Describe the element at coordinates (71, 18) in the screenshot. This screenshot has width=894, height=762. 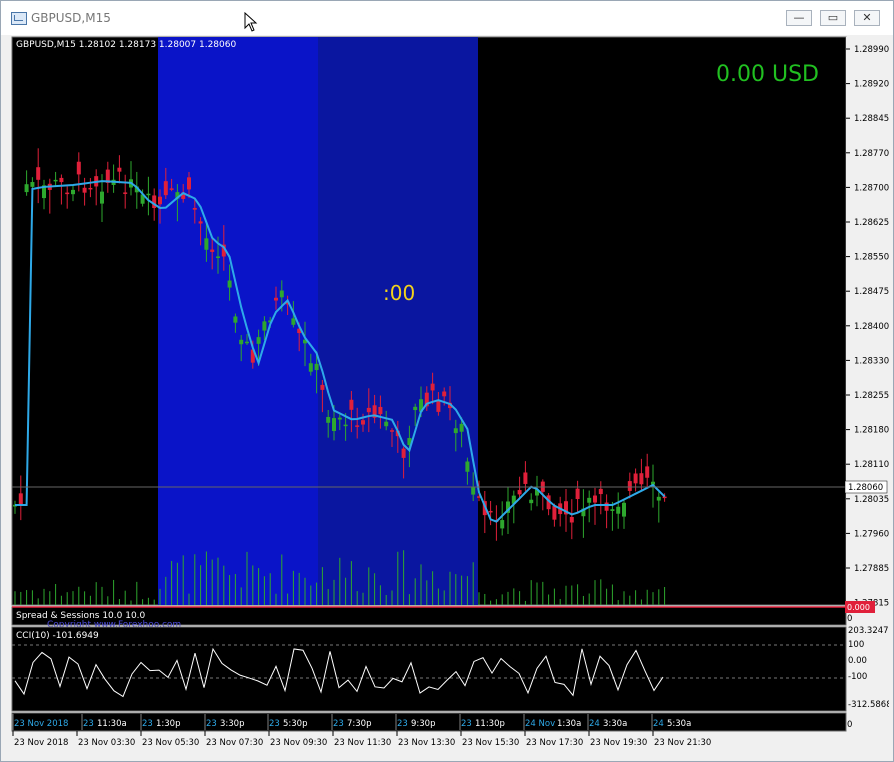
I see `window-title: GBPUSD,M15` at that location.